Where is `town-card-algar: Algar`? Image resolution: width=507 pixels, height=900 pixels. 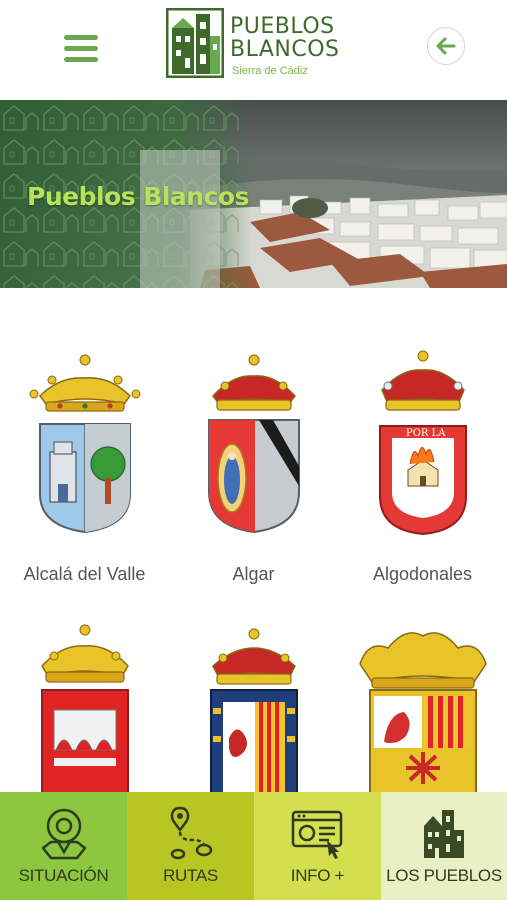
town-card-algar: Algar is located at coordinates (253, 471).